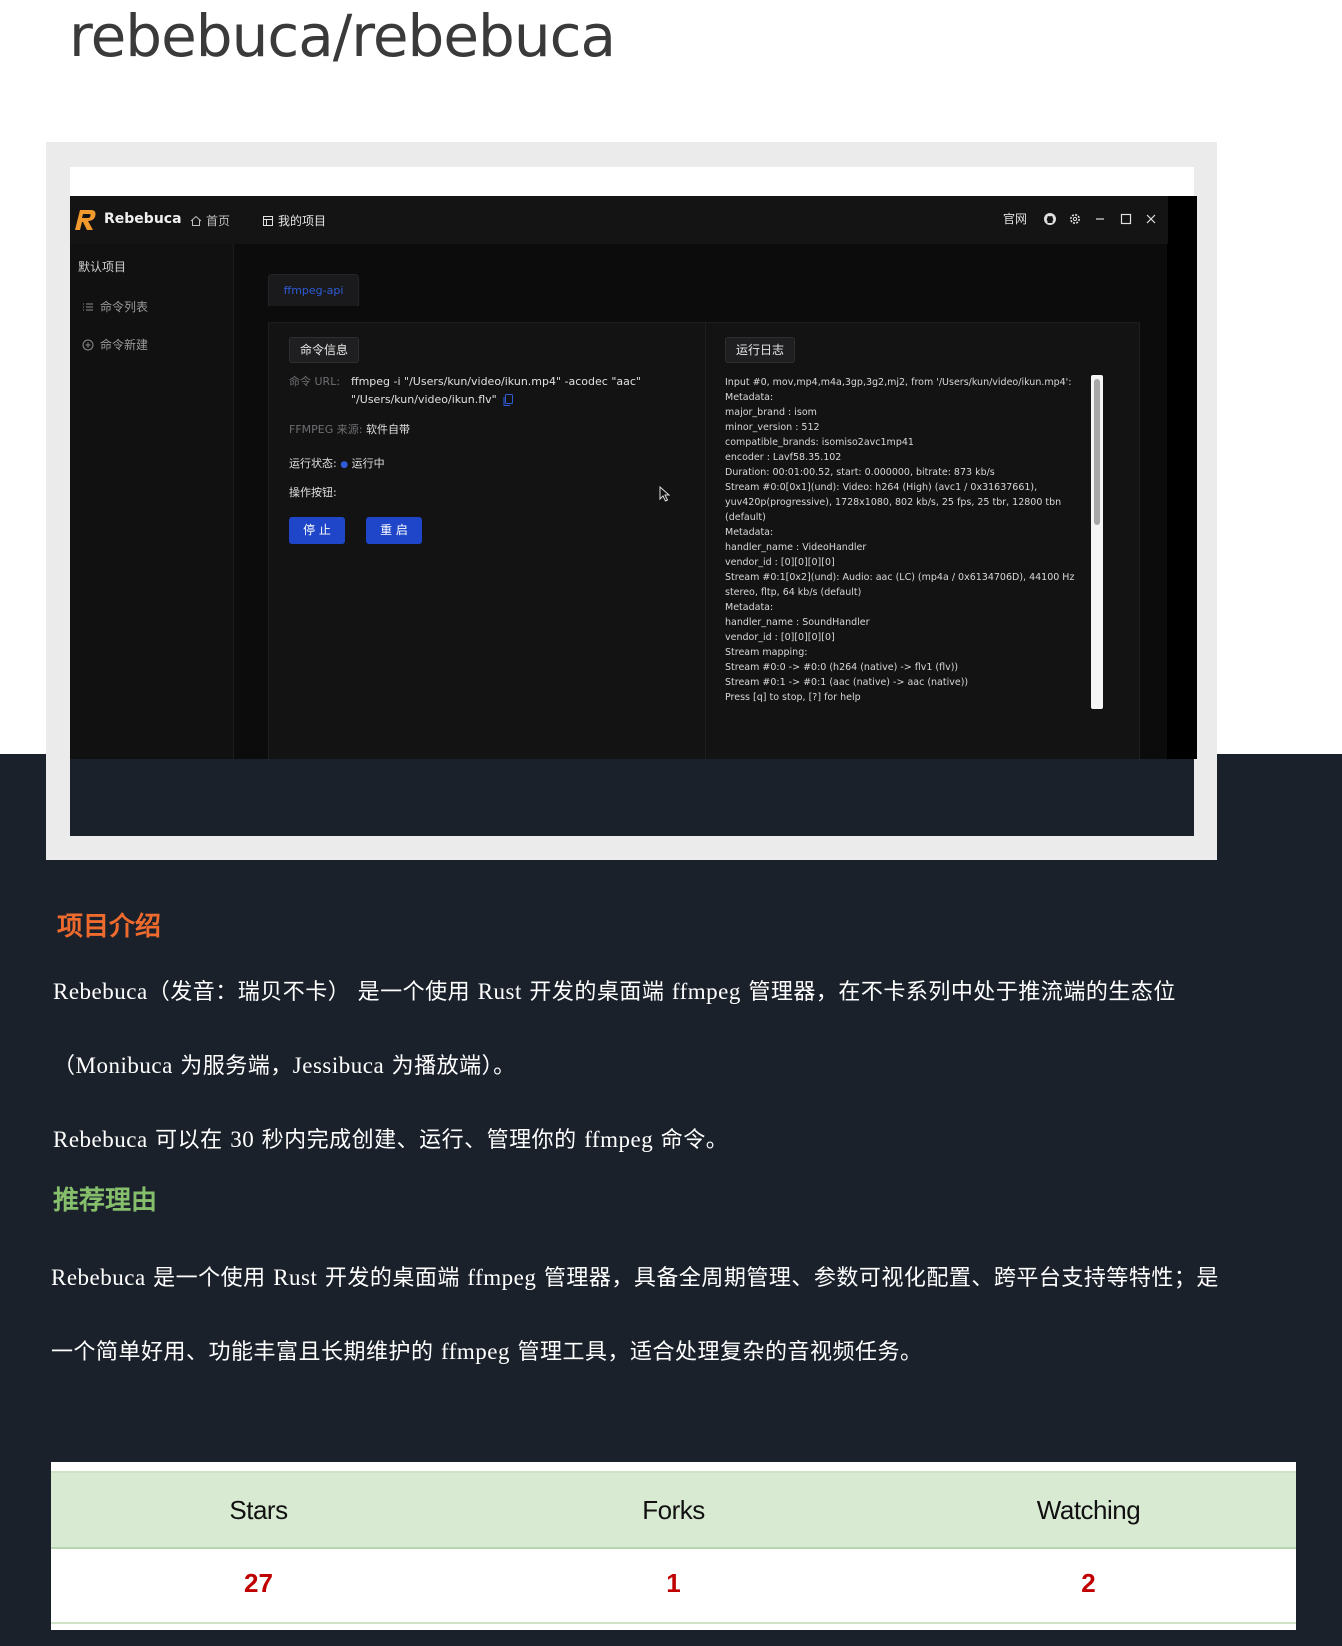 This screenshot has width=1342, height=1646. I want to click on ffmpeg-source-row: FFMPEG 来源: 软件自带, so click(349, 429).